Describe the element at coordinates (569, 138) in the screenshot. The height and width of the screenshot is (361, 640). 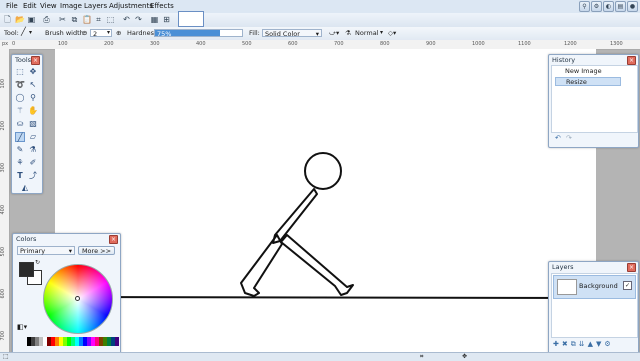
I see `history-redo-icon: ↷` at that location.